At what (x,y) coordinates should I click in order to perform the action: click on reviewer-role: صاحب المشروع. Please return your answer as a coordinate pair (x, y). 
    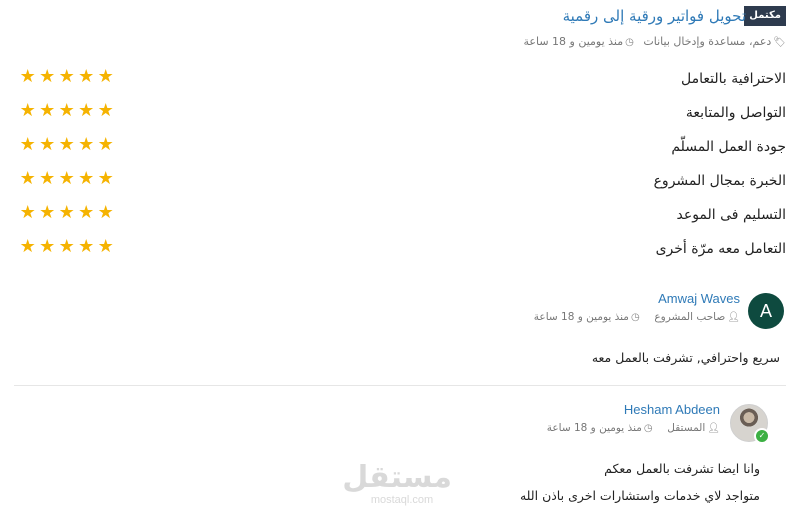
    Looking at the image, I should click on (690, 317).